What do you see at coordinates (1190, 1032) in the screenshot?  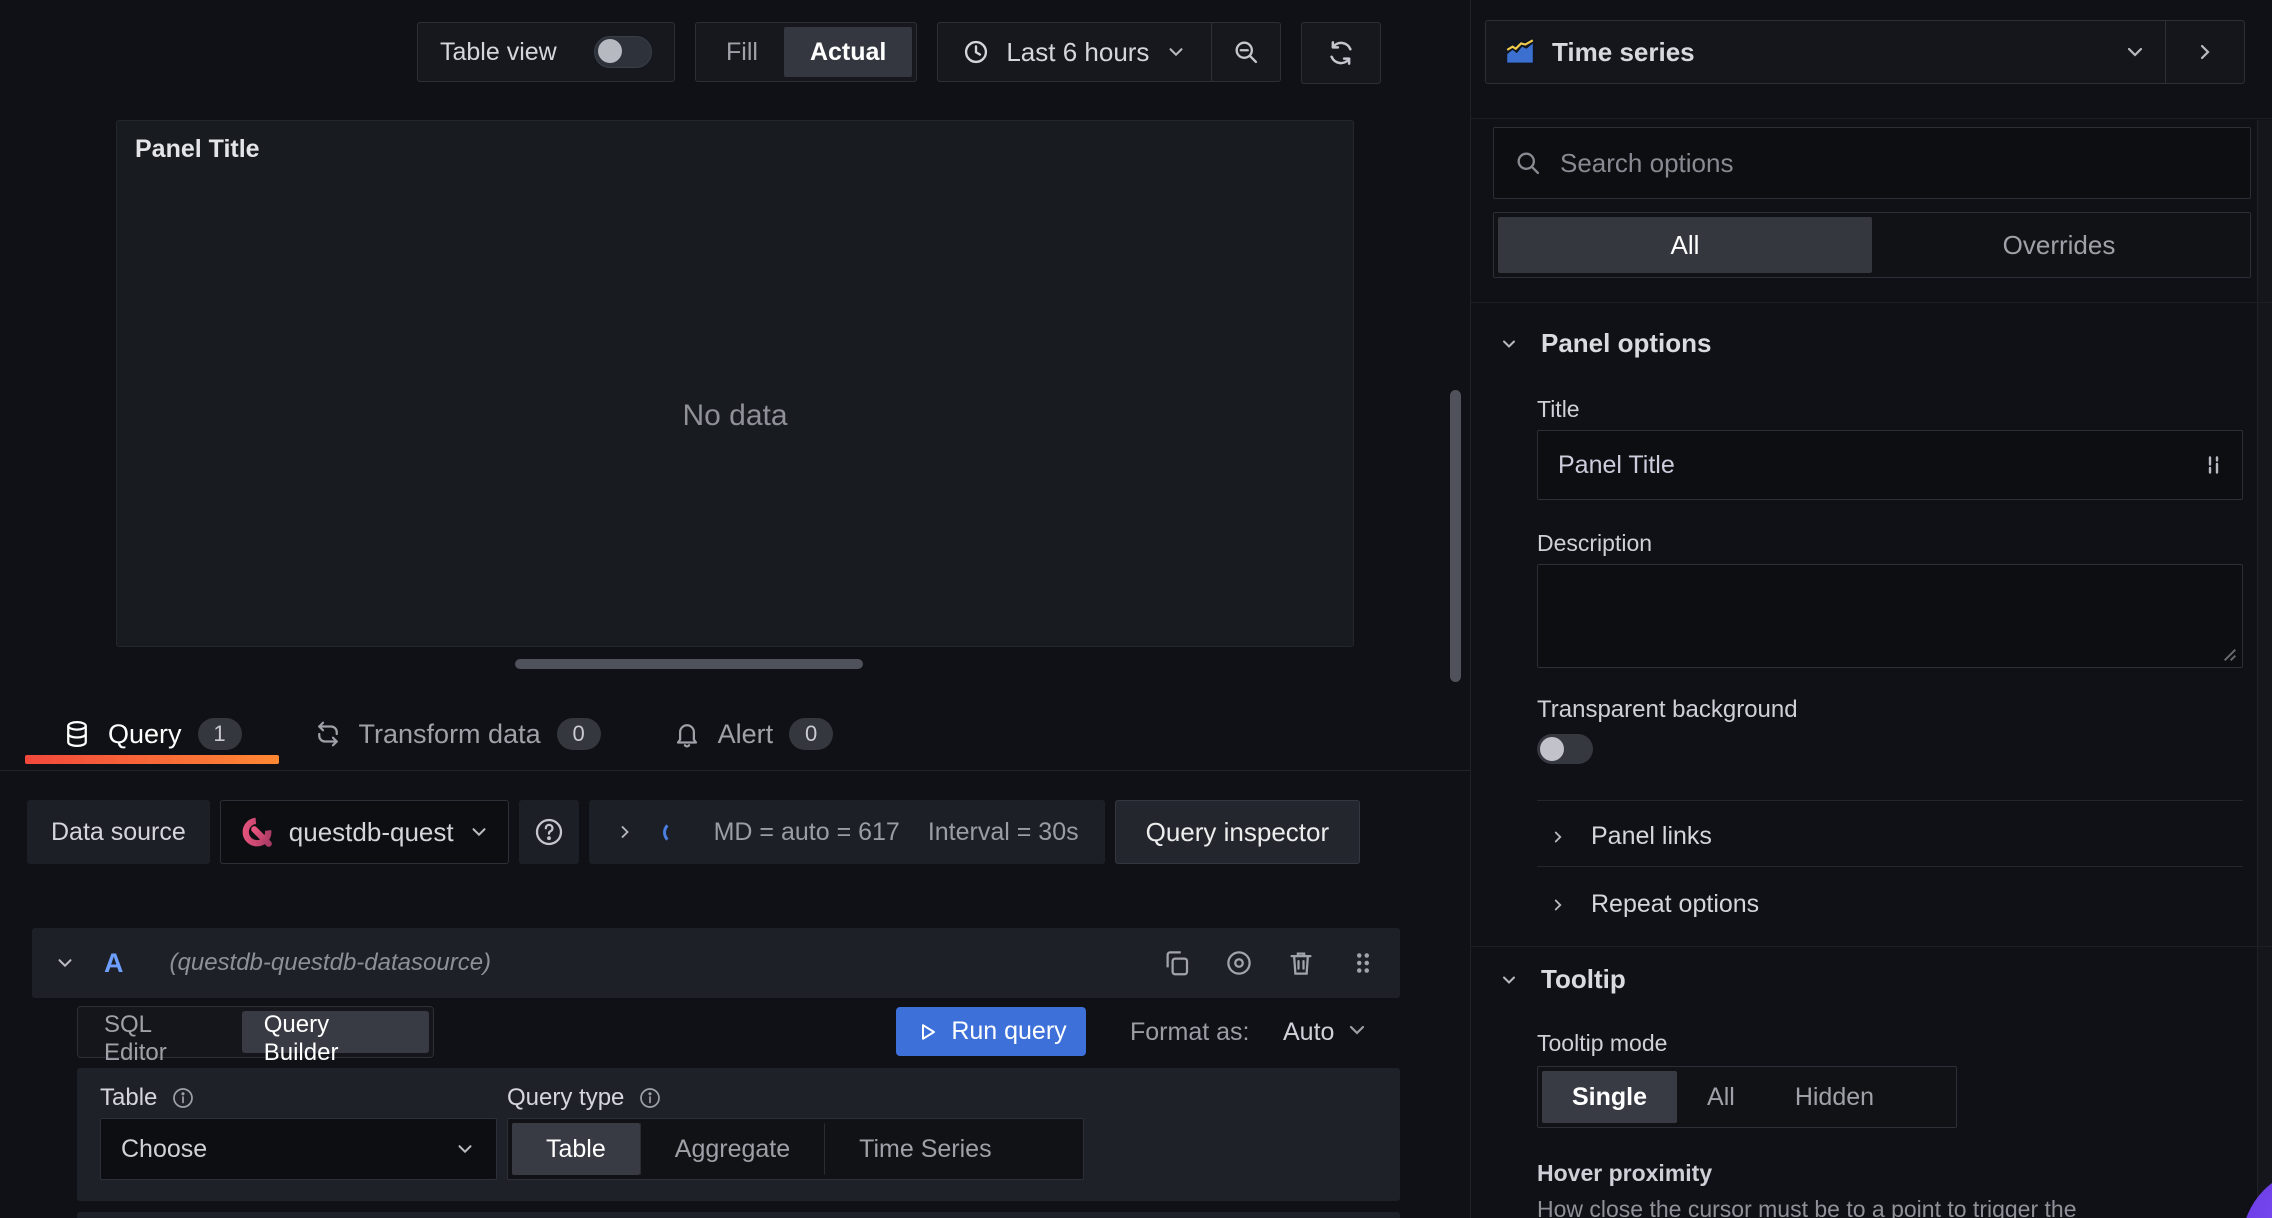 I see `format-as-label: Format as:` at bounding box center [1190, 1032].